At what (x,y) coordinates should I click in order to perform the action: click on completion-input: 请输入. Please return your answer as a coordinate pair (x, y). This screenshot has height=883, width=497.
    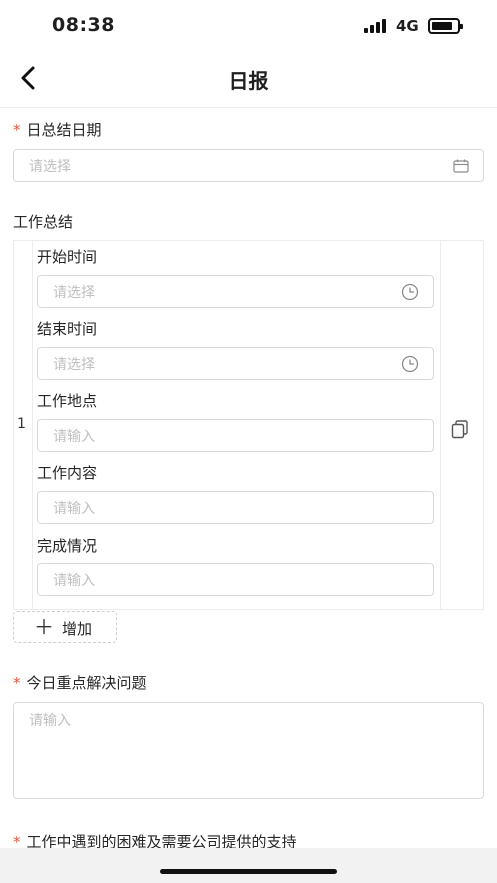
    Looking at the image, I should click on (235, 579).